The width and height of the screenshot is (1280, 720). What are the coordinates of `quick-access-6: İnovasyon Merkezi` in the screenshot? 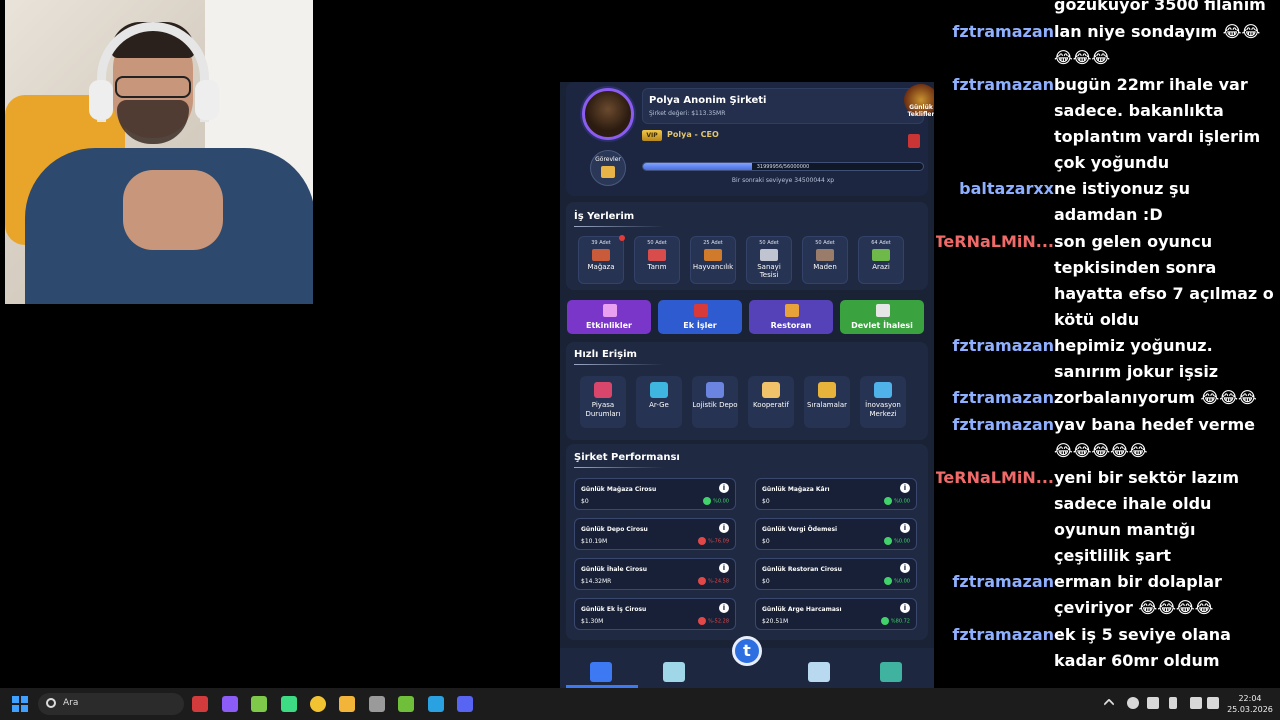 It's located at (883, 402).